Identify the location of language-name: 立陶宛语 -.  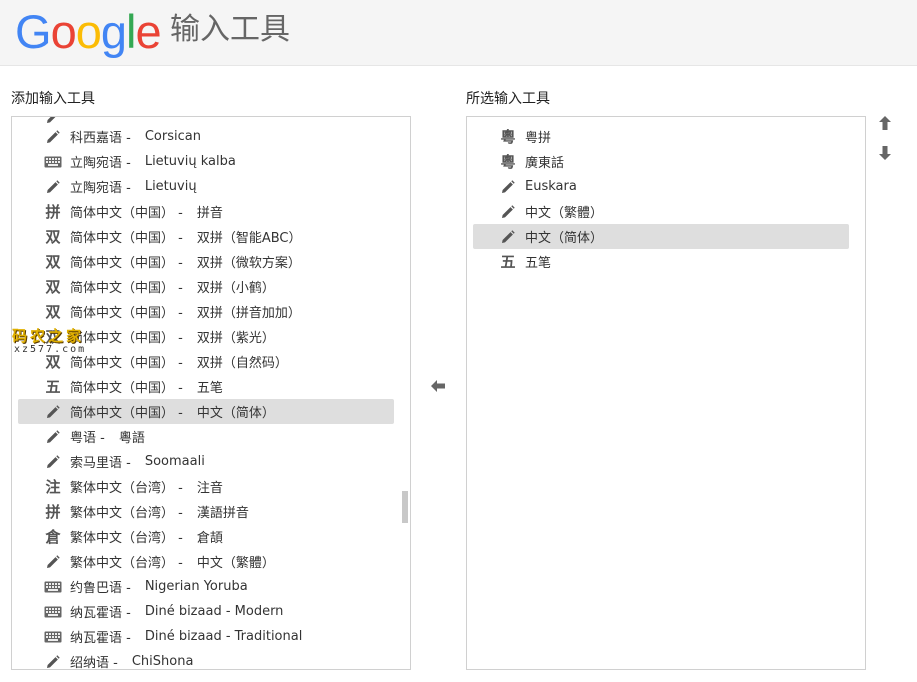
(100, 188).